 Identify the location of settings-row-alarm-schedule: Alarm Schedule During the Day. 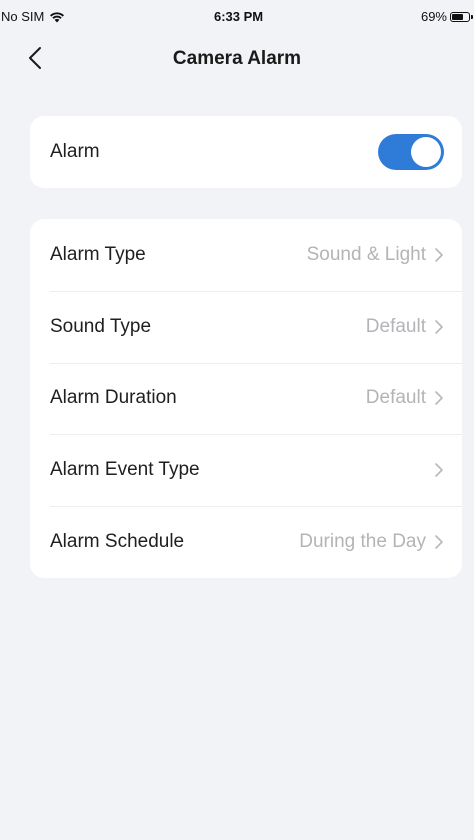
(246, 542).